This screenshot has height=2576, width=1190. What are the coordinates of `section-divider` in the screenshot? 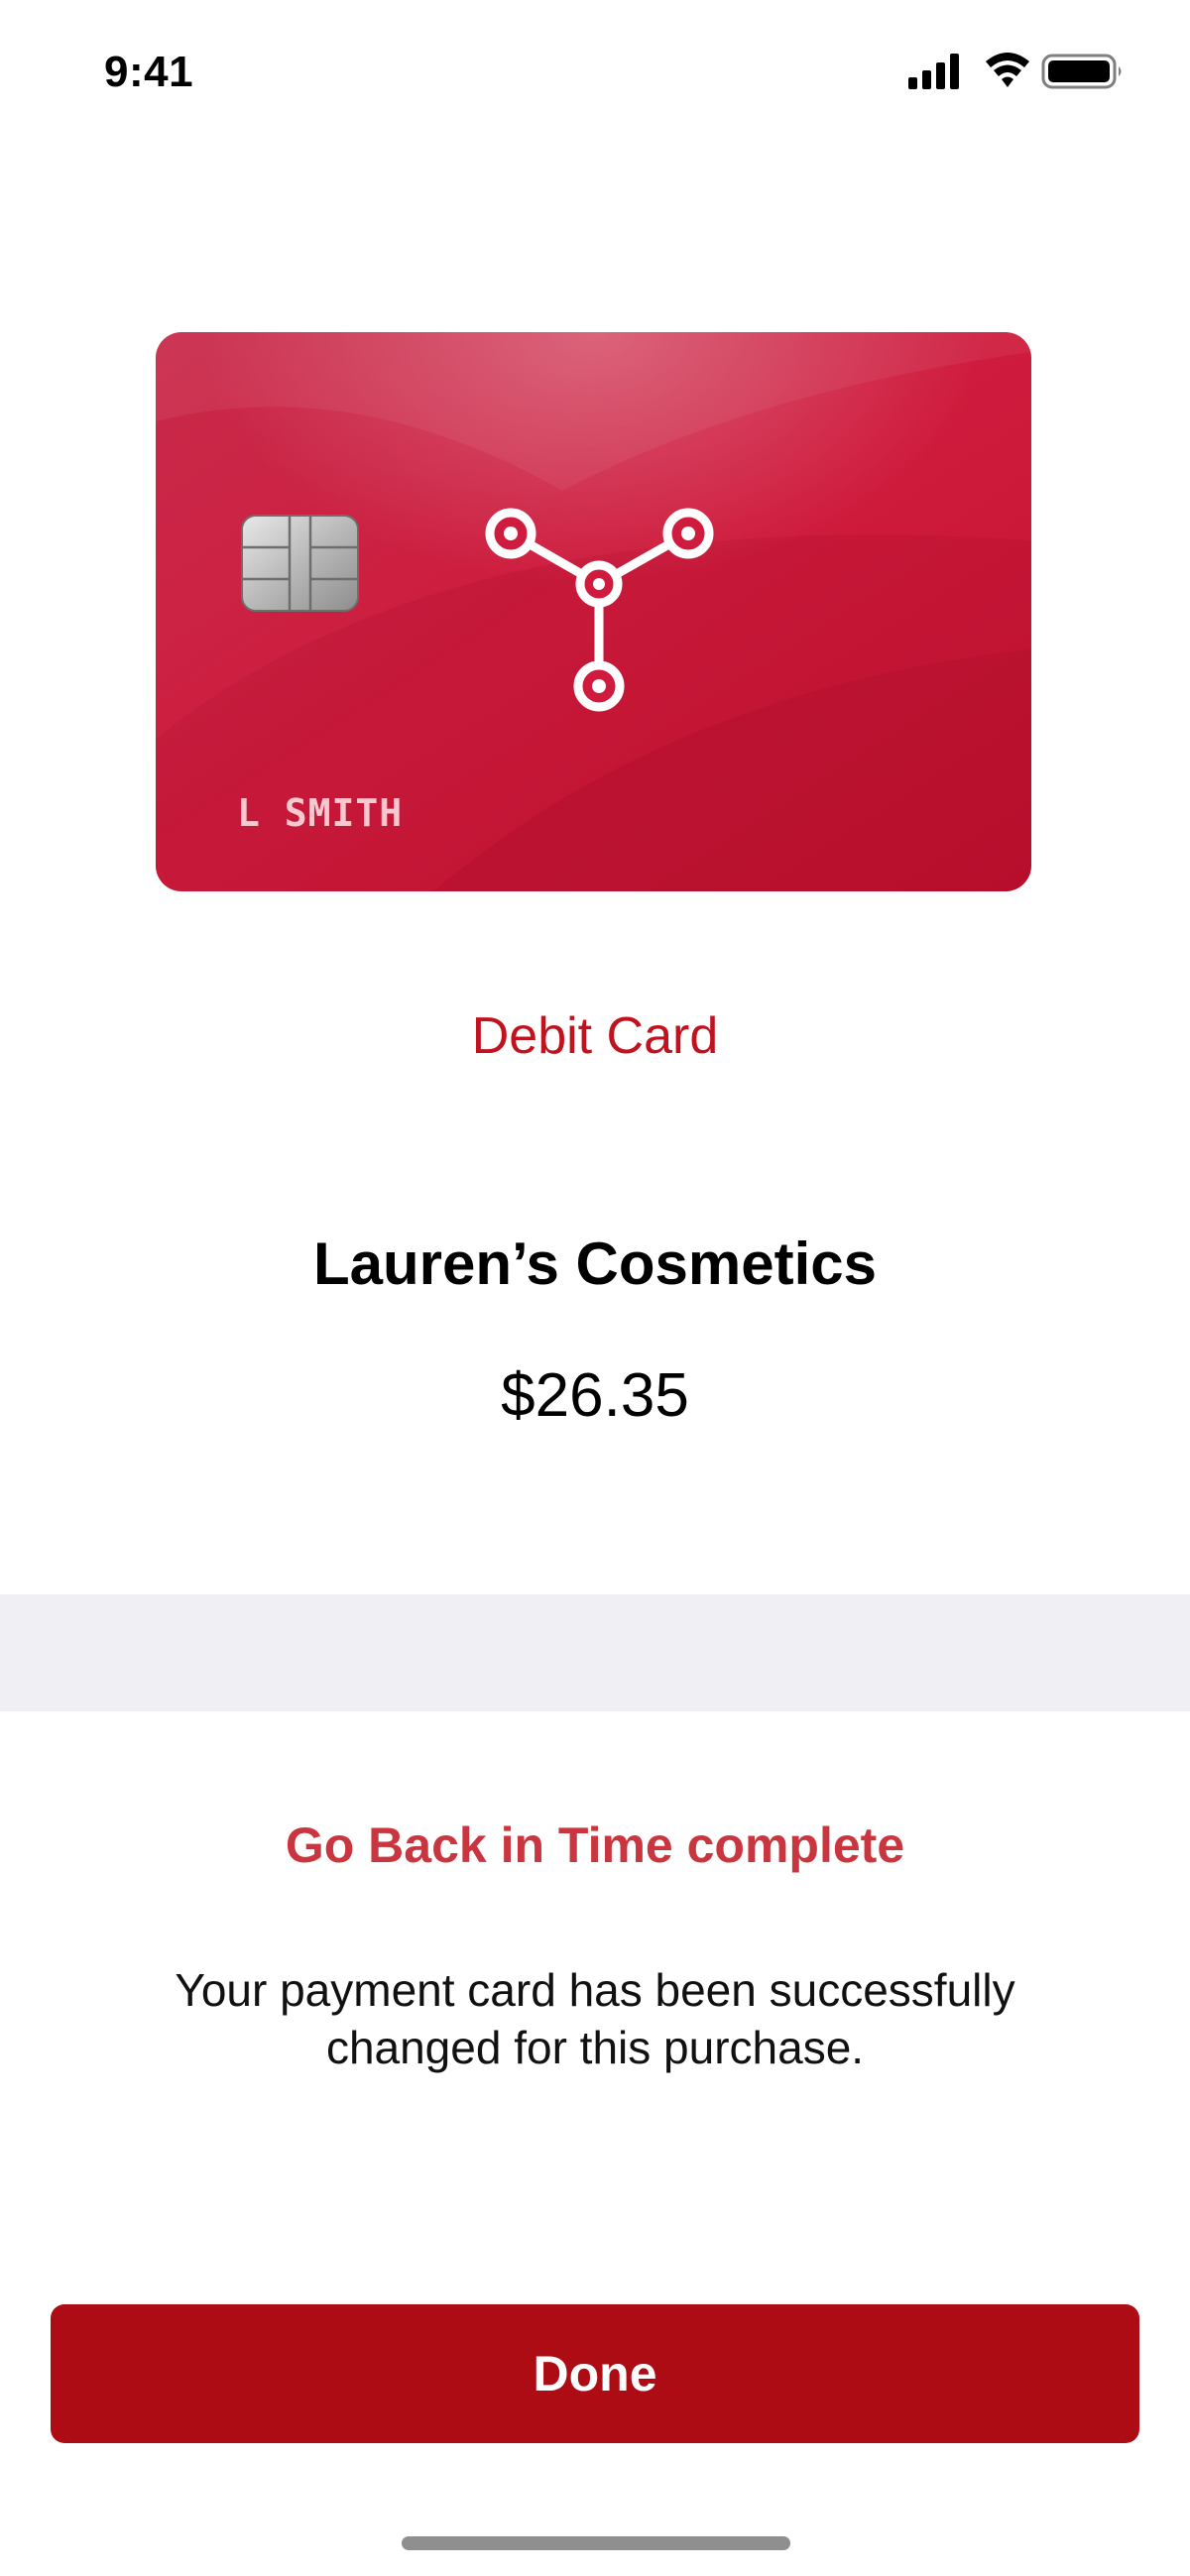 It's located at (595, 1652).